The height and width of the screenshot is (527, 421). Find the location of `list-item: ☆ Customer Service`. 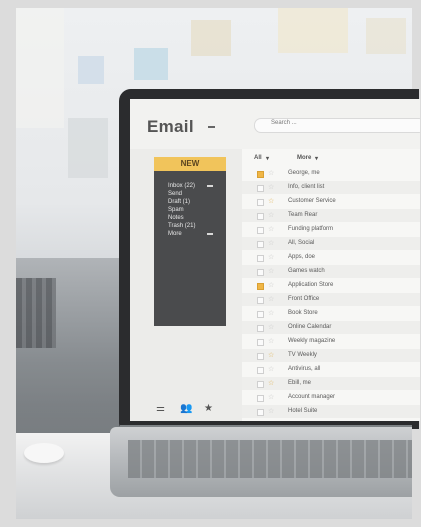

list-item: ☆ Customer Service is located at coordinates (331, 201).